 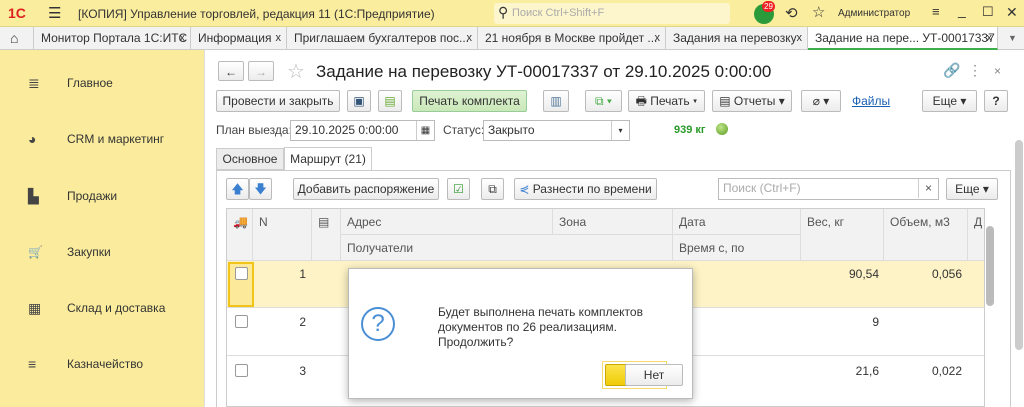 What do you see at coordinates (102, 83) in the screenshot?
I see `sidebar-item-main: ≣ Главное` at bounding box center [102, 83].